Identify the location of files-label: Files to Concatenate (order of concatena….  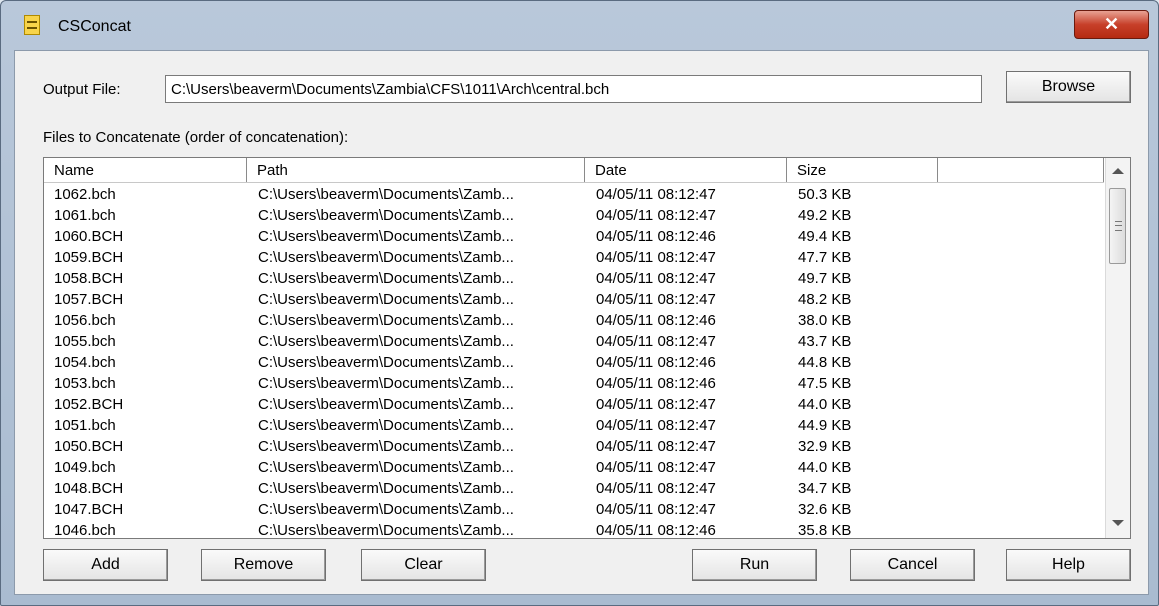
(196, 137).